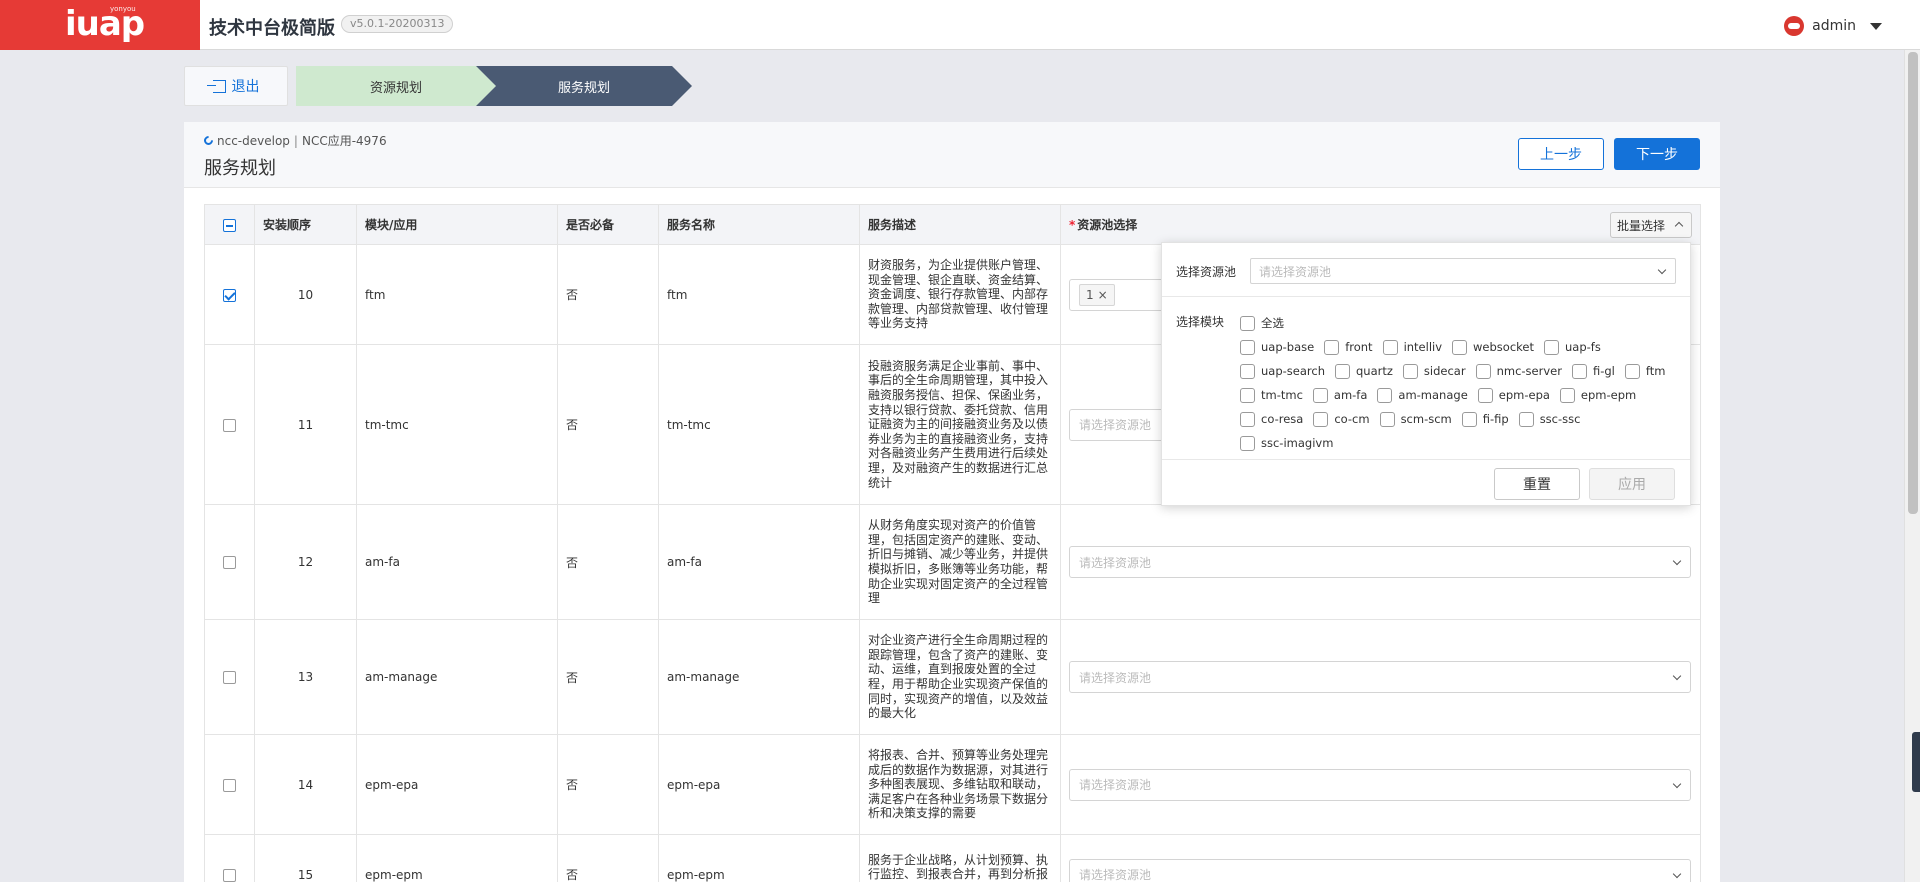 The height and width of the screenshot is (882, 1920). What do you see at coordinates (1434, 371) in the screenshot?
I see `module-option: sidecar` at bounding box center [1434, 371].